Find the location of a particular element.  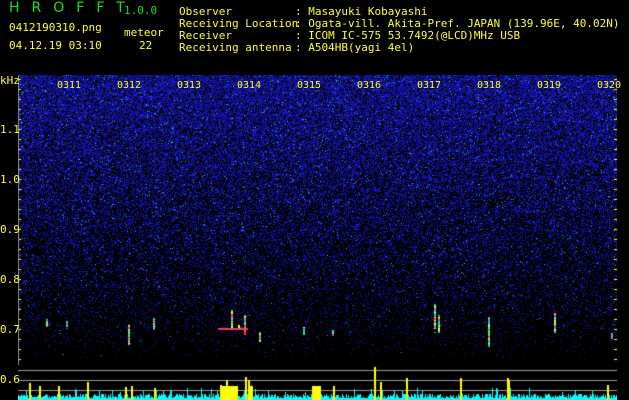

app-title: HROFFT is located at coordinates (73, 8).